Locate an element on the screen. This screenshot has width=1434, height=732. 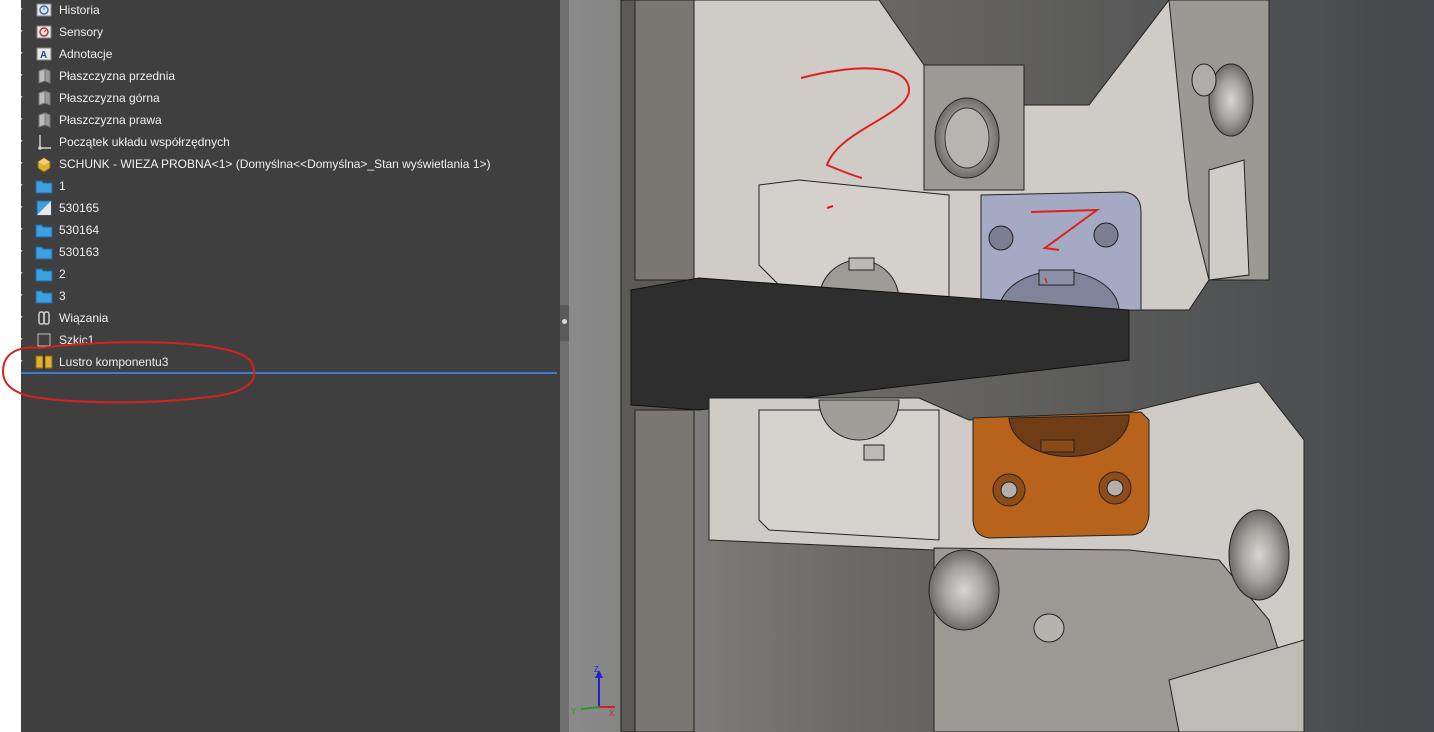
tree-item-label: Historia is located at coordinates (79, 10).